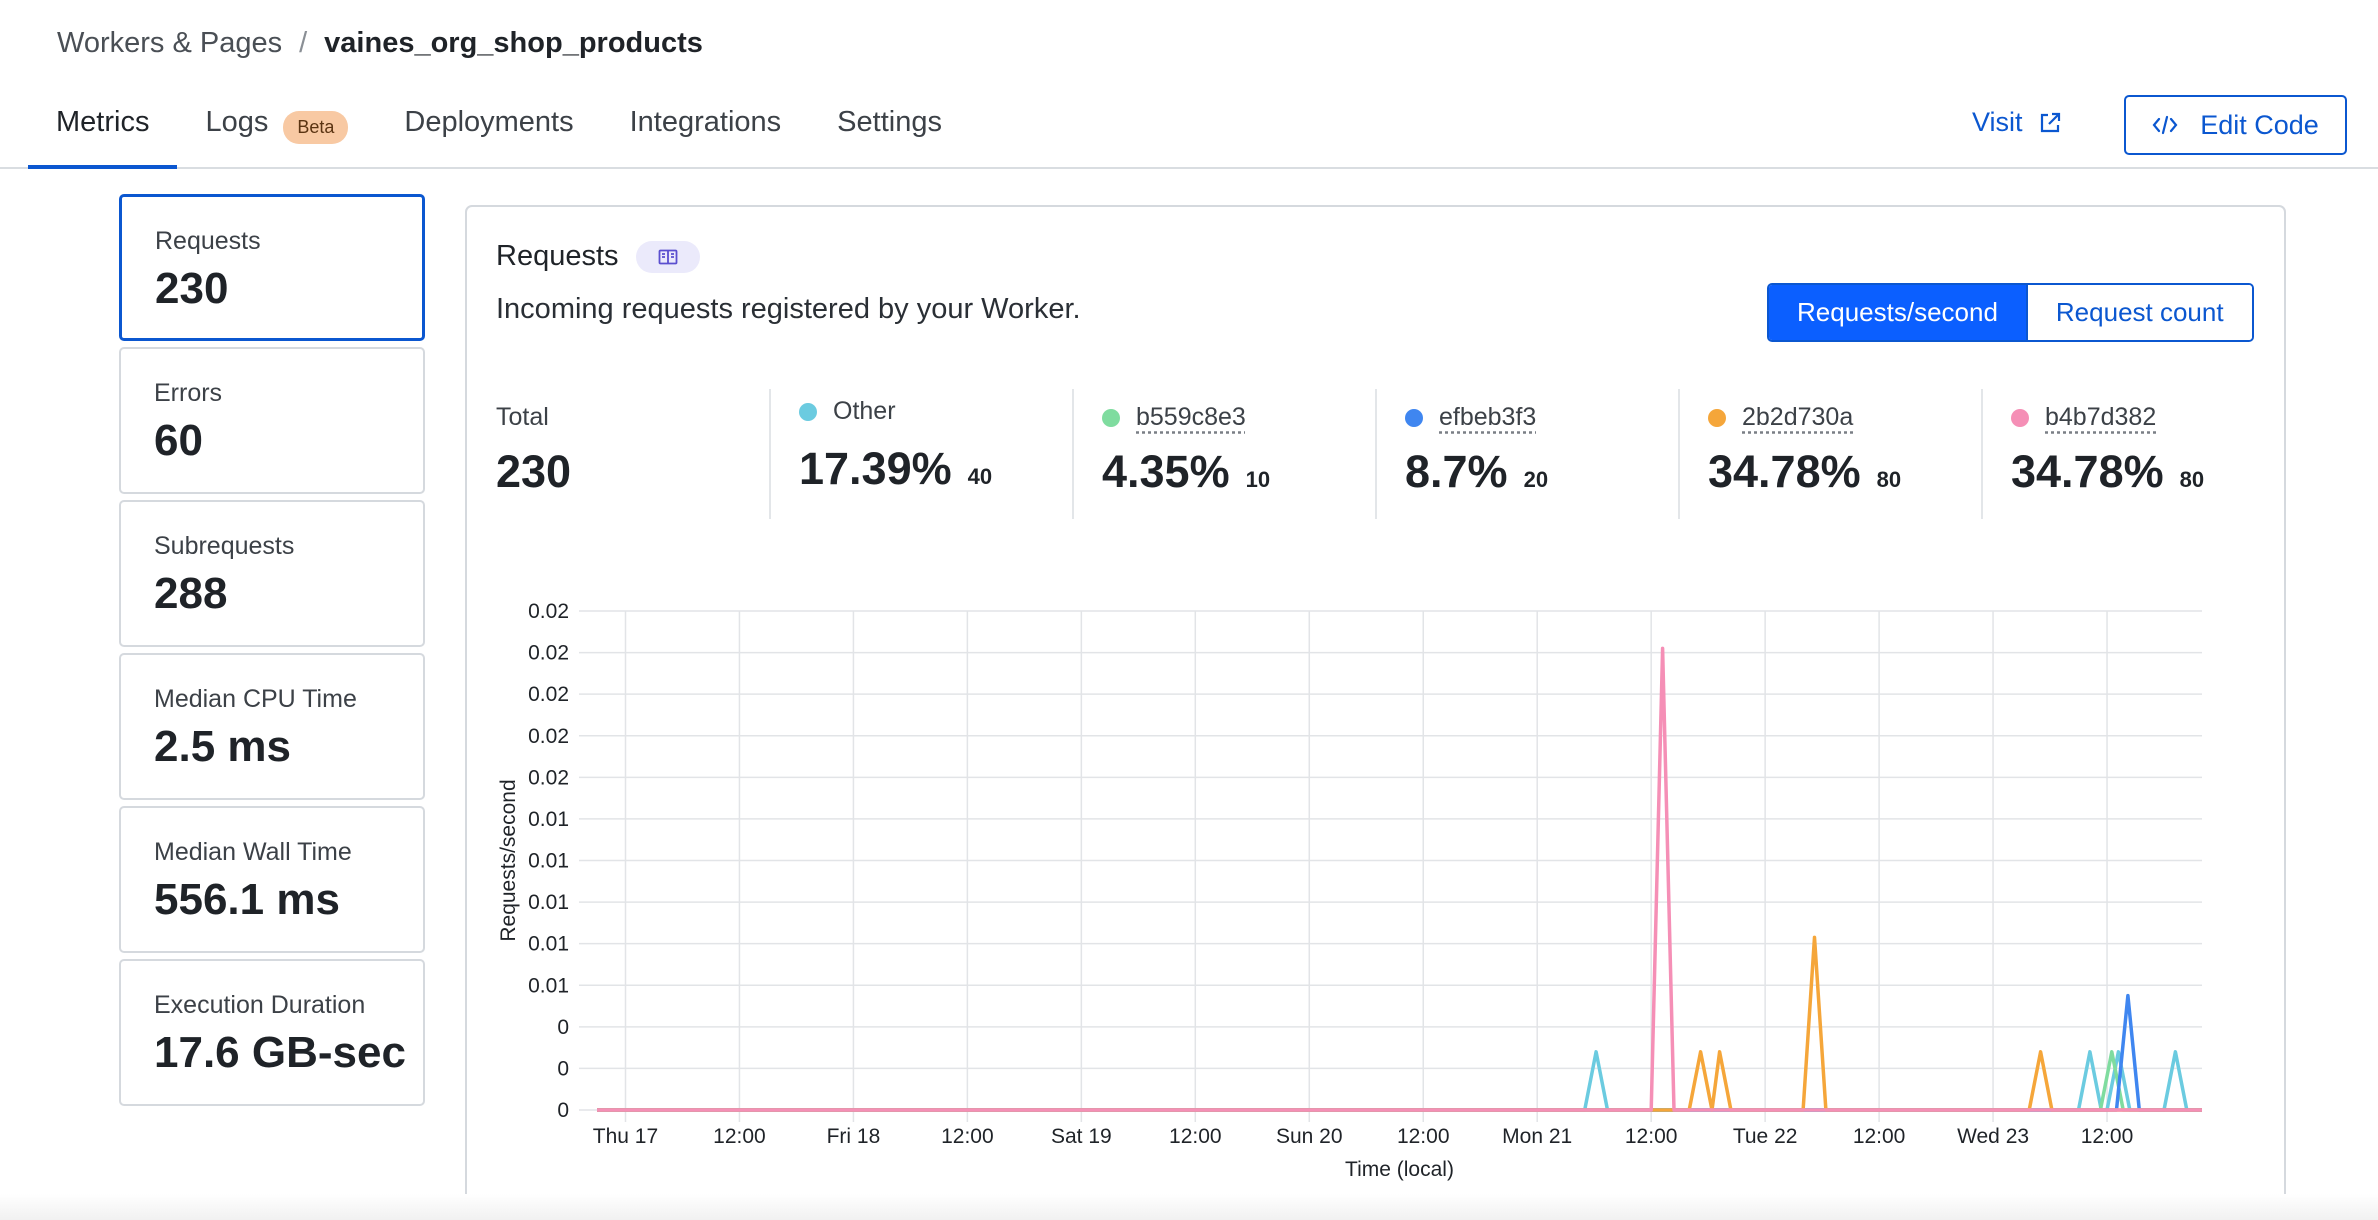 This screenshot has width=2378, height=1220. I want to click on tab-deployments-label: Deployments, so click(489, 122).